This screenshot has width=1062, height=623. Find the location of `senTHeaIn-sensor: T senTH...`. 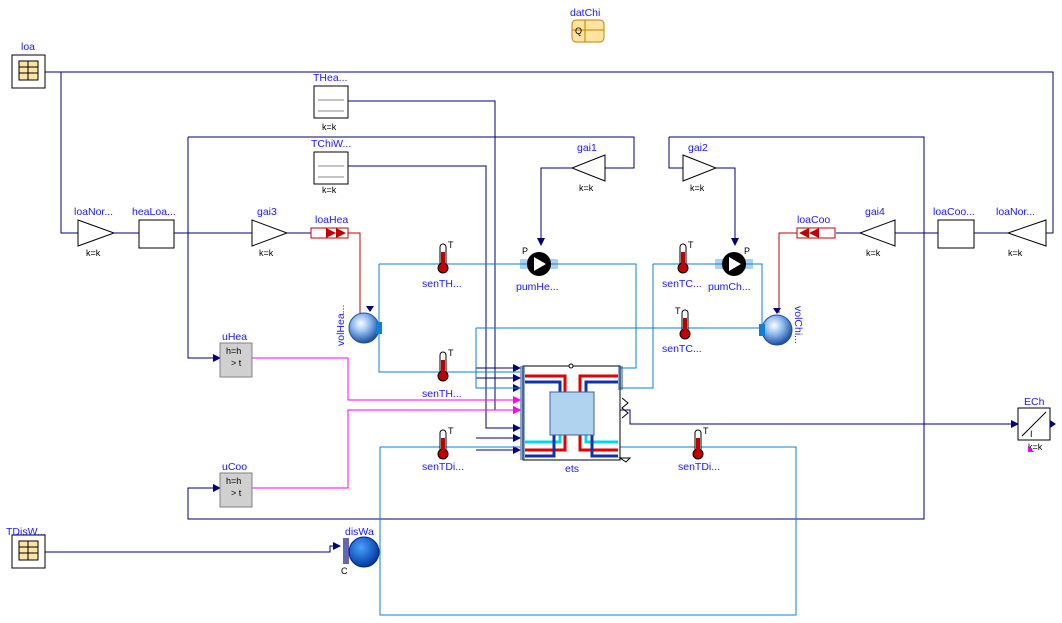

senTHeaIn-sensor: T senTH... is located at coordinates (442, 265).